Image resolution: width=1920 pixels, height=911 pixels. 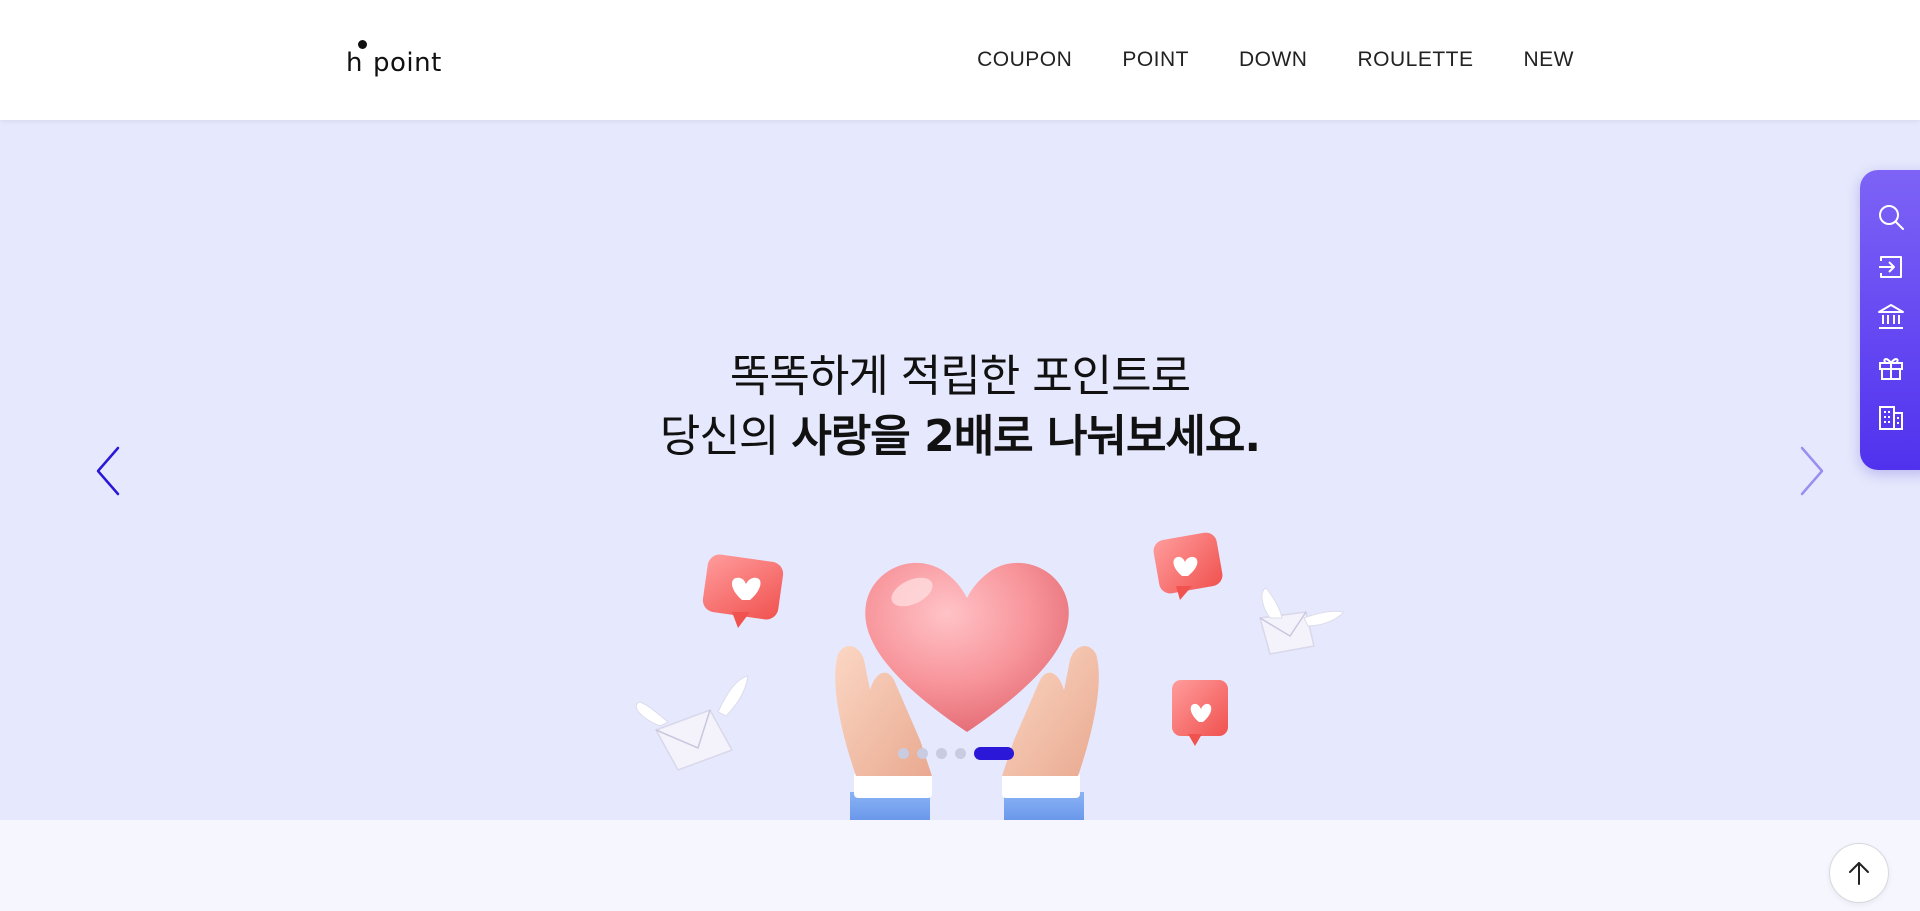 I want to click on chevron-right-icon, so click(x=1812, y=471).